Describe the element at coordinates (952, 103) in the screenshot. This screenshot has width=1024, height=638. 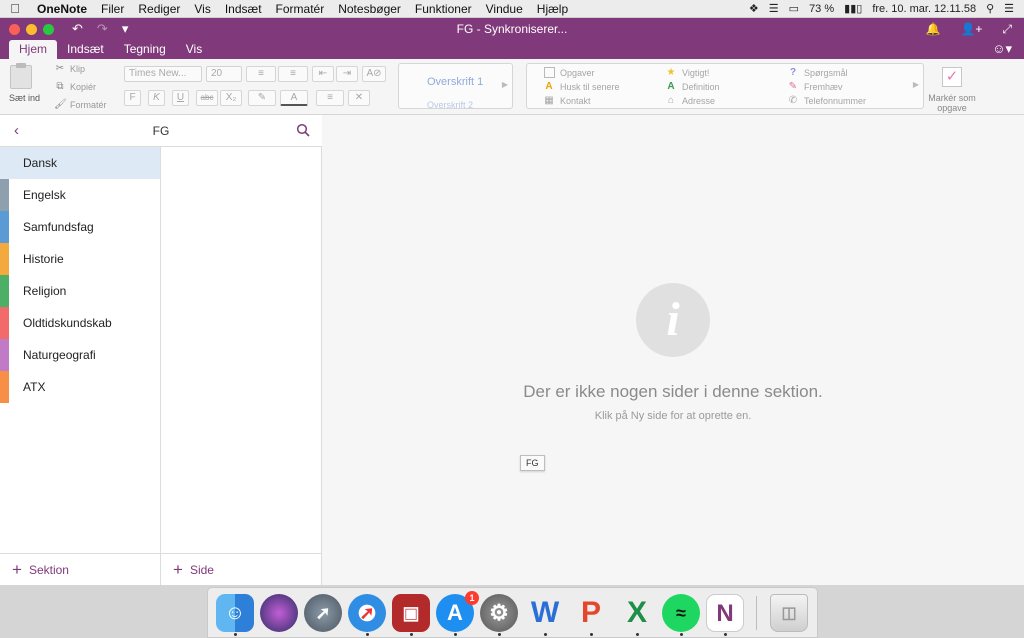
I see `mark-task-button: Markér som opgave` at that location.